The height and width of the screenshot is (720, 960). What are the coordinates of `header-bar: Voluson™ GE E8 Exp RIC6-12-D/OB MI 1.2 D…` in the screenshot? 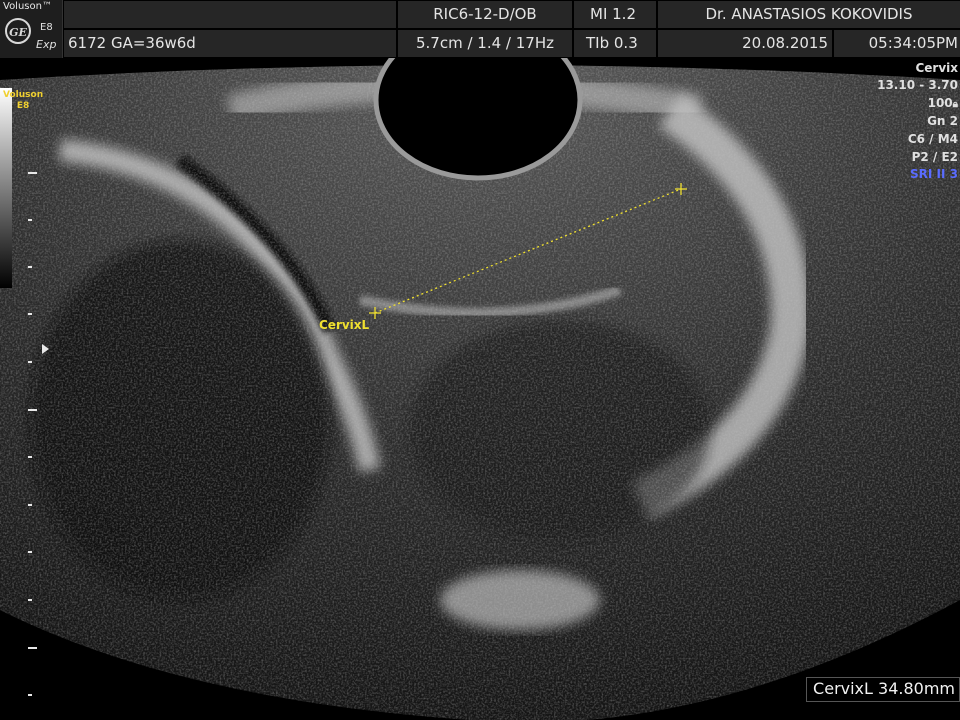 It's located at (480, 29).